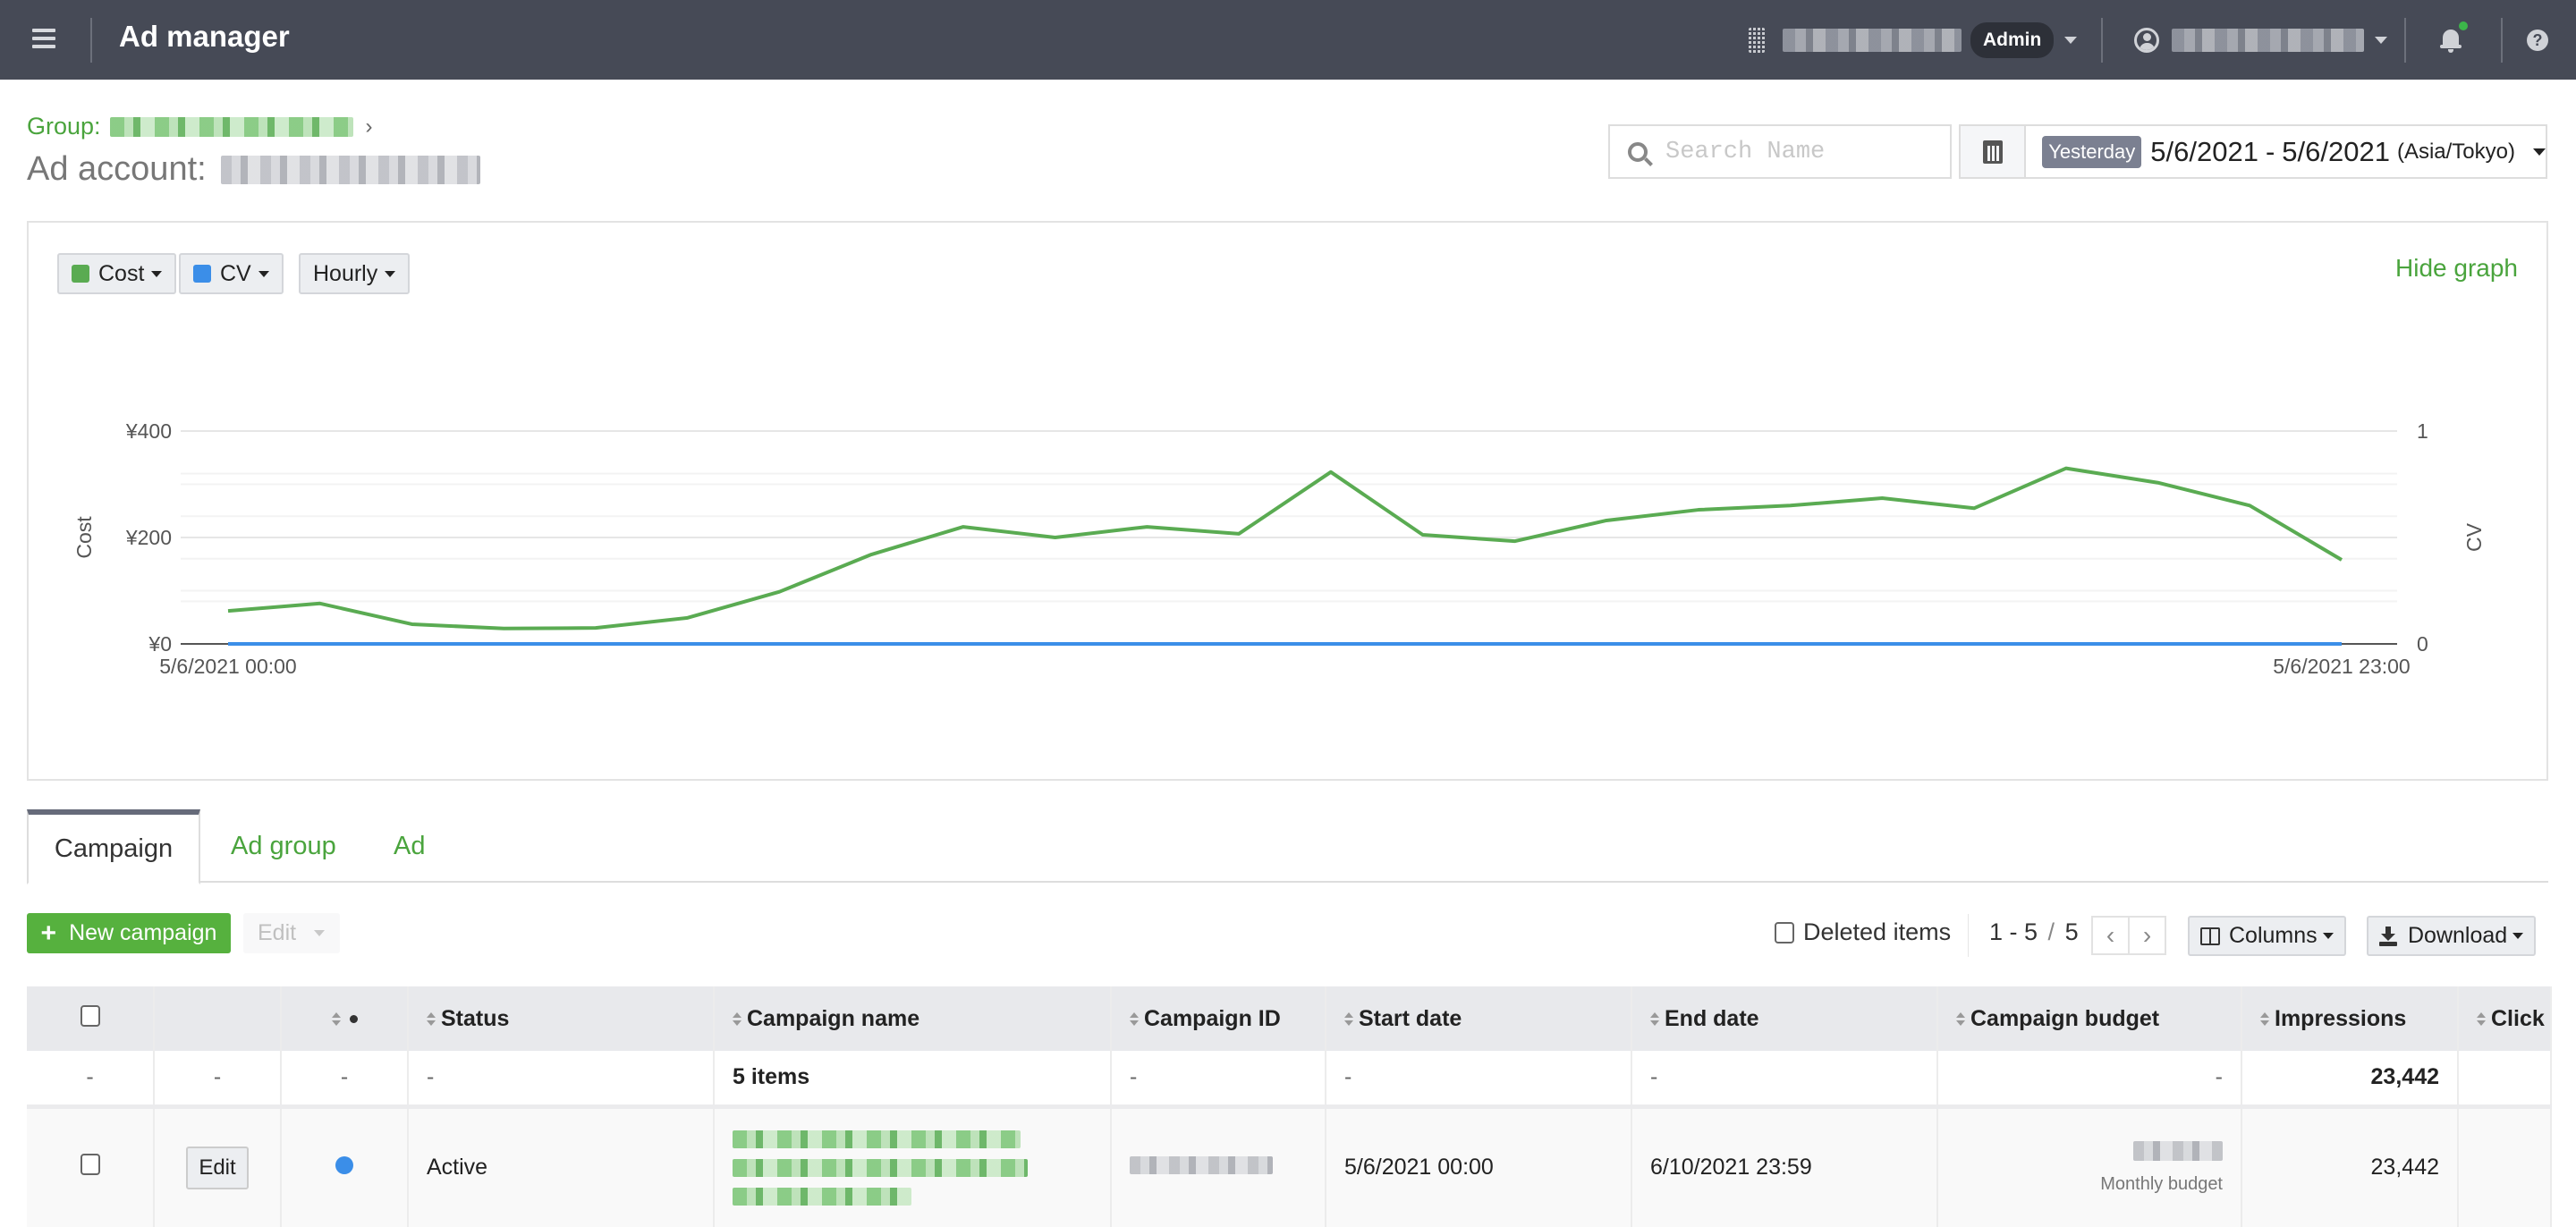  I want to click on deleted-items-toggle: Deleted items, so click(1863, 932).